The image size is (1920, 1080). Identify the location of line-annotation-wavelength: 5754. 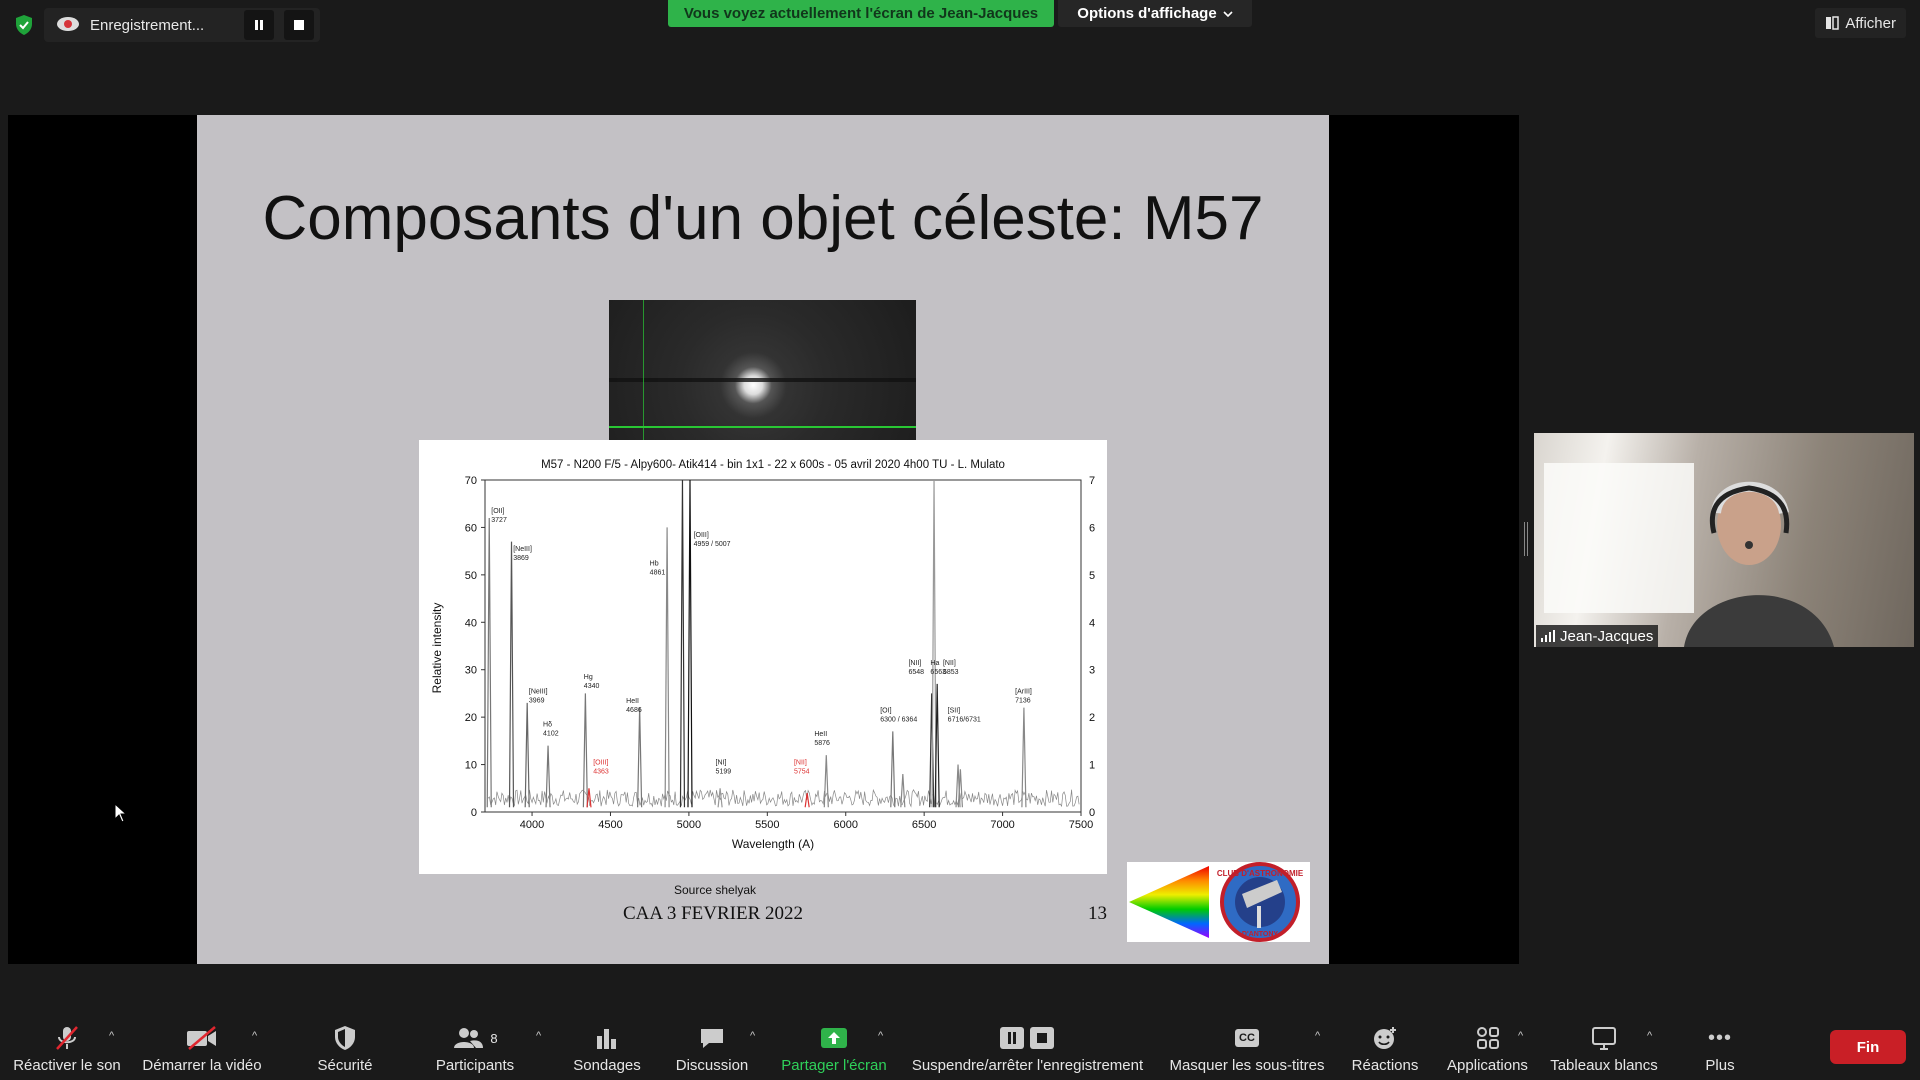
(802, 772).